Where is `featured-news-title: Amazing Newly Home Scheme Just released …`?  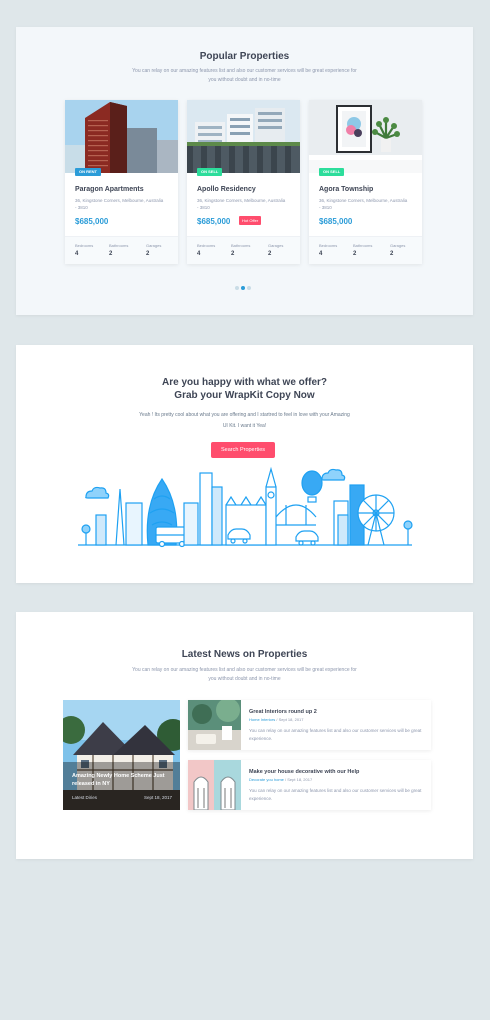
featured-news-title: Amazing Newly Home Scheme Just released … is located at coordinates (119, 780).